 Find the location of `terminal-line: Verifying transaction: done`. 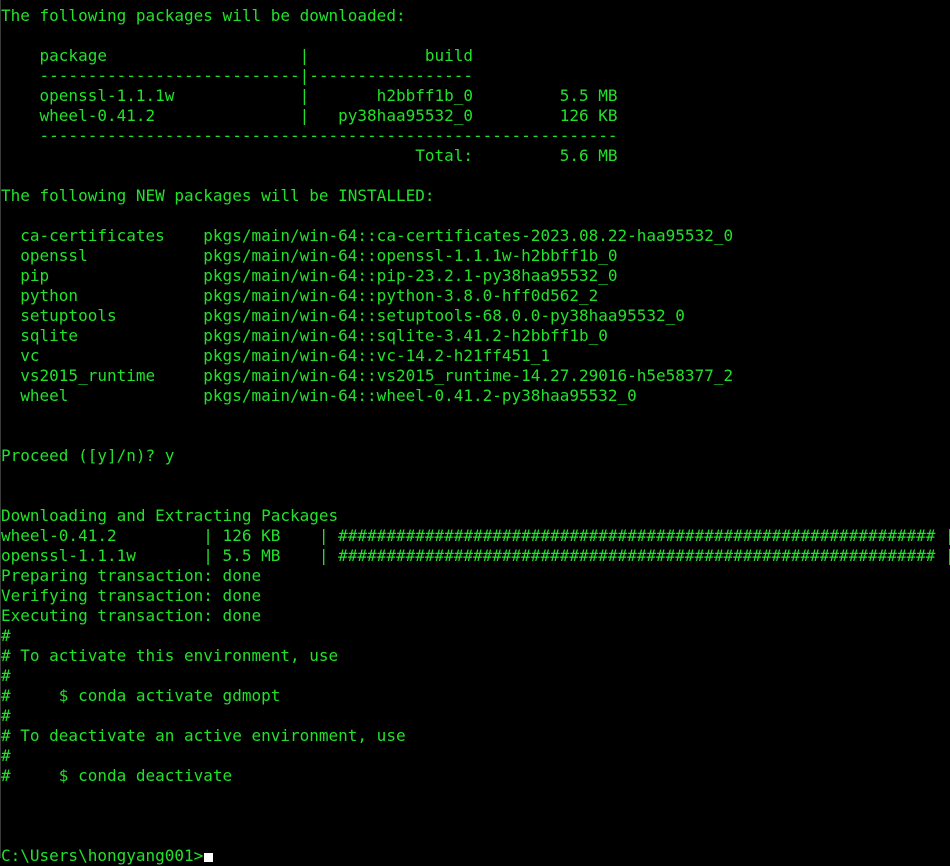

terminal-line: Verifying transaction: done is located at coordinates (131, 595).